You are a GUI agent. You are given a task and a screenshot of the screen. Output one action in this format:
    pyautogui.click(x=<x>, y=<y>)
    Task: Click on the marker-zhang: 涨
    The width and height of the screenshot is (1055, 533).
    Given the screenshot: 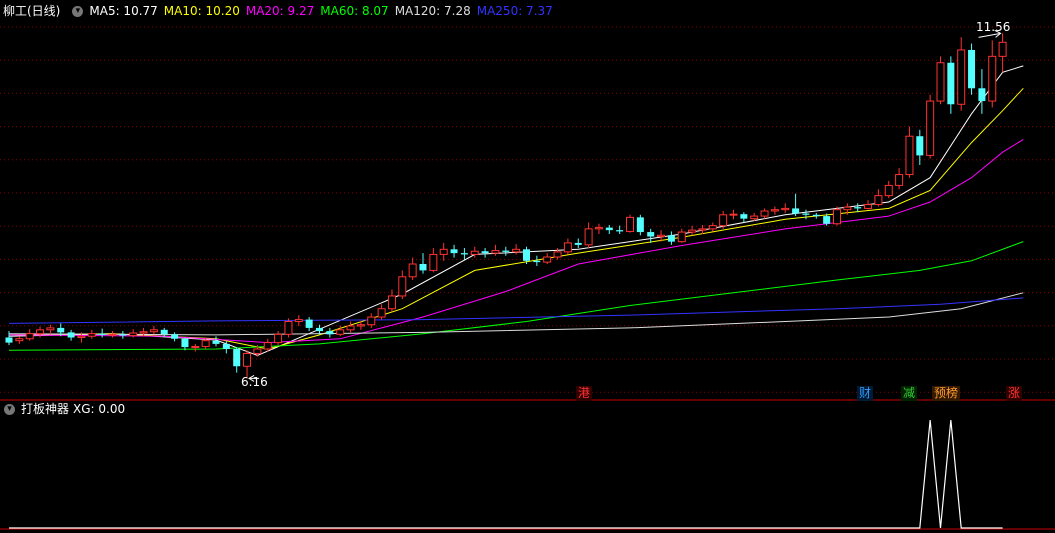 What is the action you would take?
    pyautogui.click(x=1014, y=393)
    